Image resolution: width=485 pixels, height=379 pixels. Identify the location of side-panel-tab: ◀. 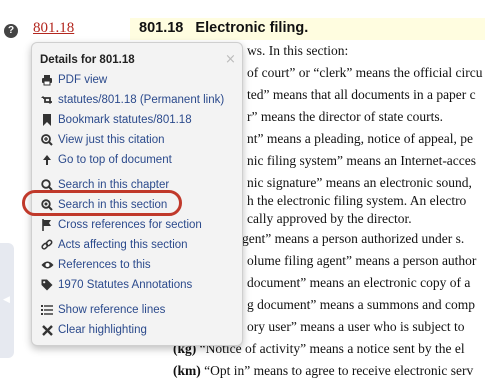
(7, 300).